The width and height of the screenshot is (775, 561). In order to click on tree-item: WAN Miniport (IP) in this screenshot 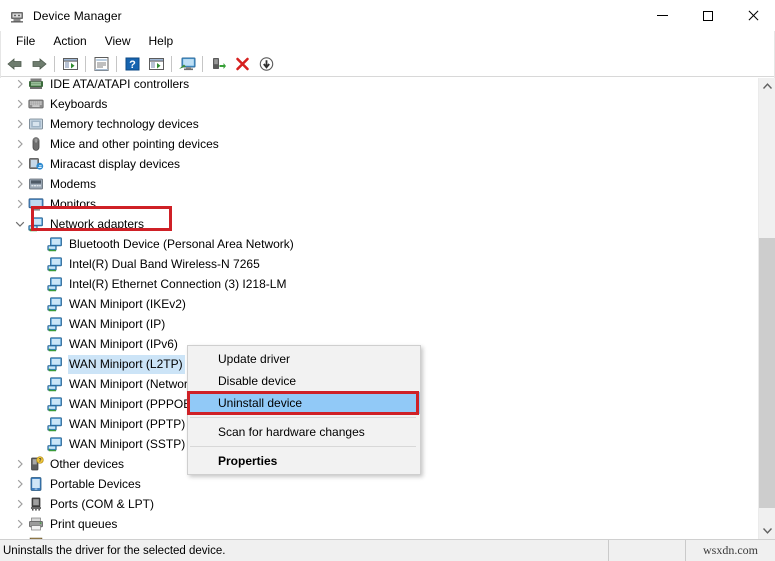, I will do `click(374, 324)`.